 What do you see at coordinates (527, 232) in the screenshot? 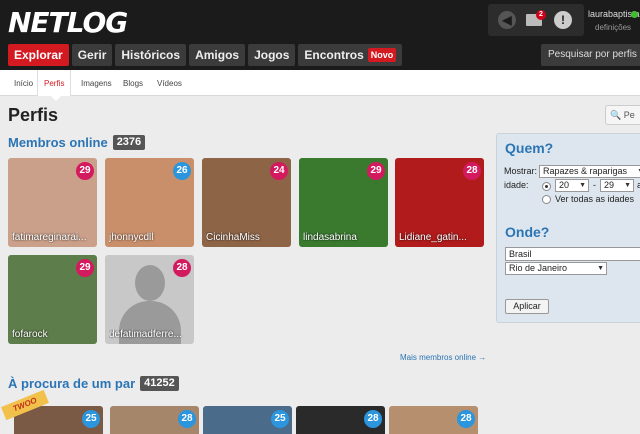
I see `where-title: Onde?` at bounding box center [527, 232].